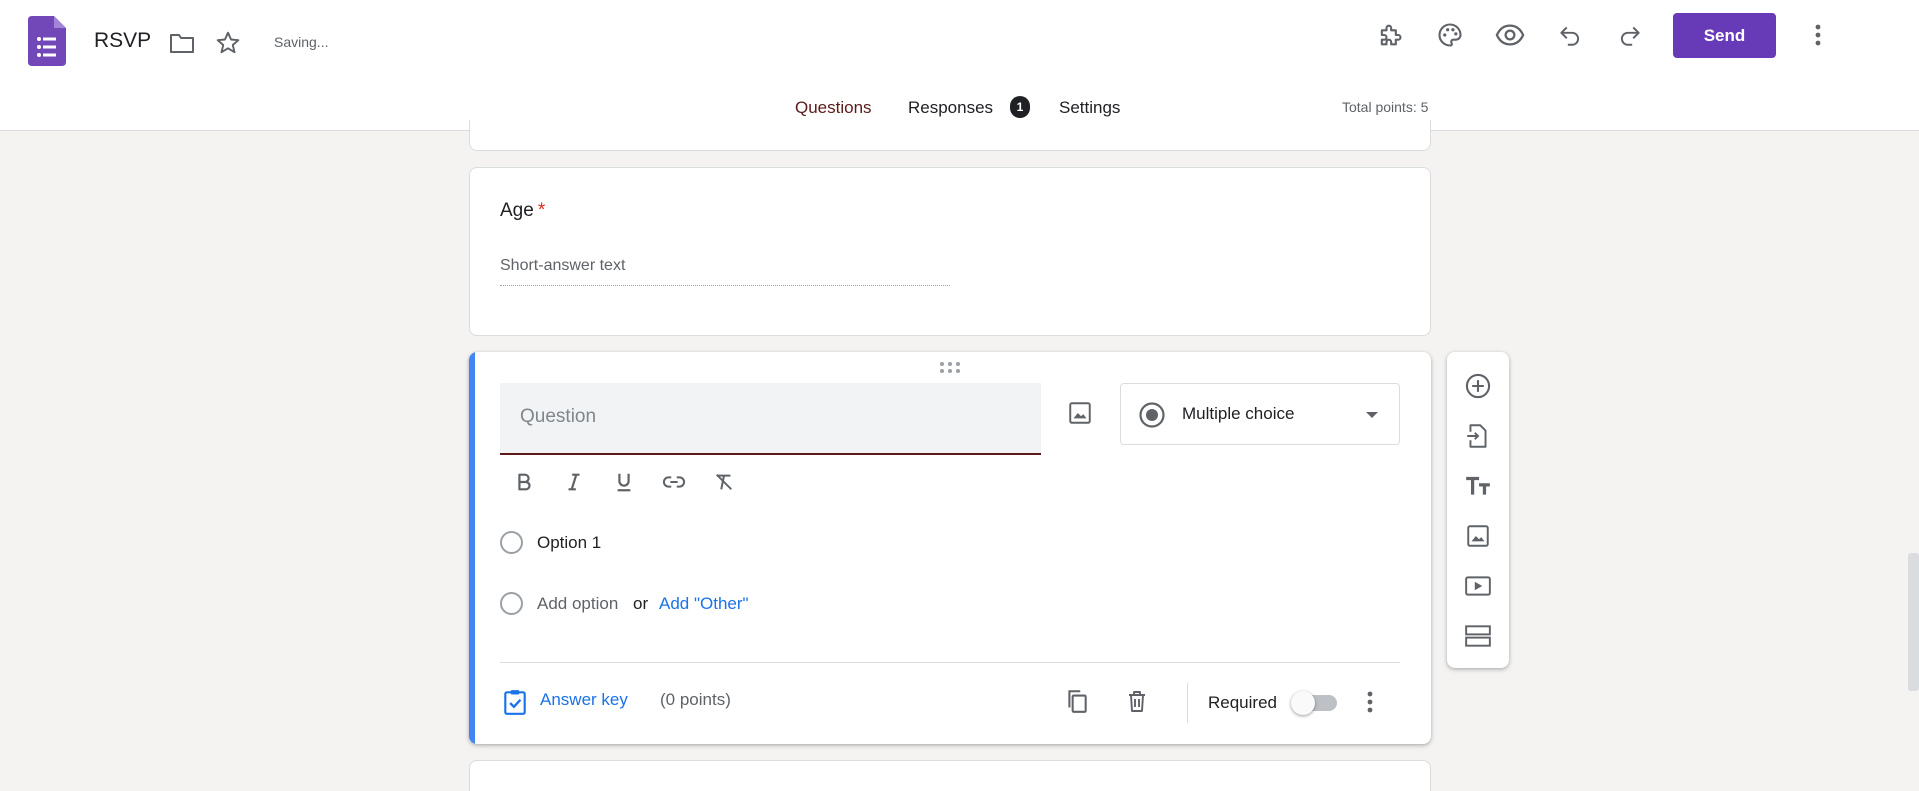 The width and height of the screenshot is (1919, 791). I want to click on add-option-link: Add option, so click(577, 604).